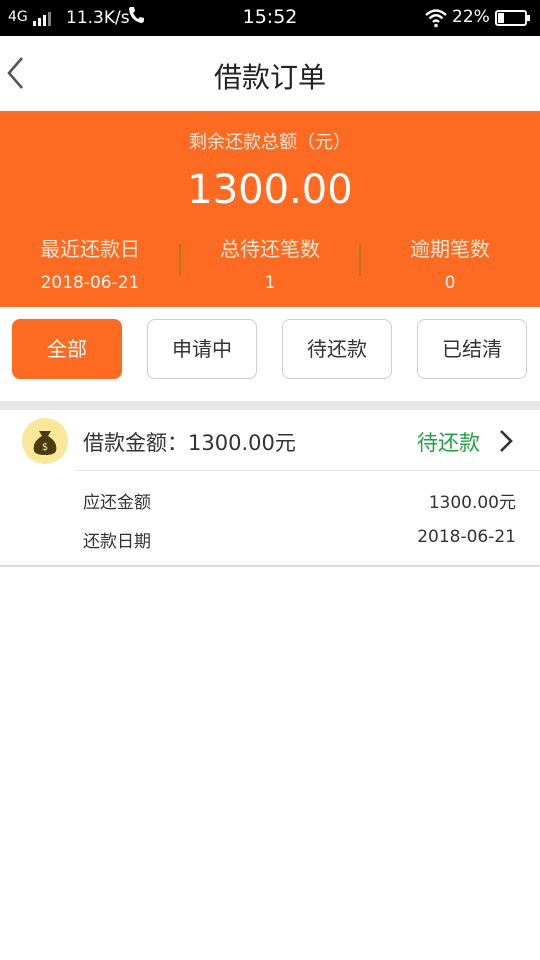 The height and width of the screenshot is (960, 540). What do you see at coordinates (436, 18) in the screenshot?
I see `wifi-icon` at bounding box center [436, 18].